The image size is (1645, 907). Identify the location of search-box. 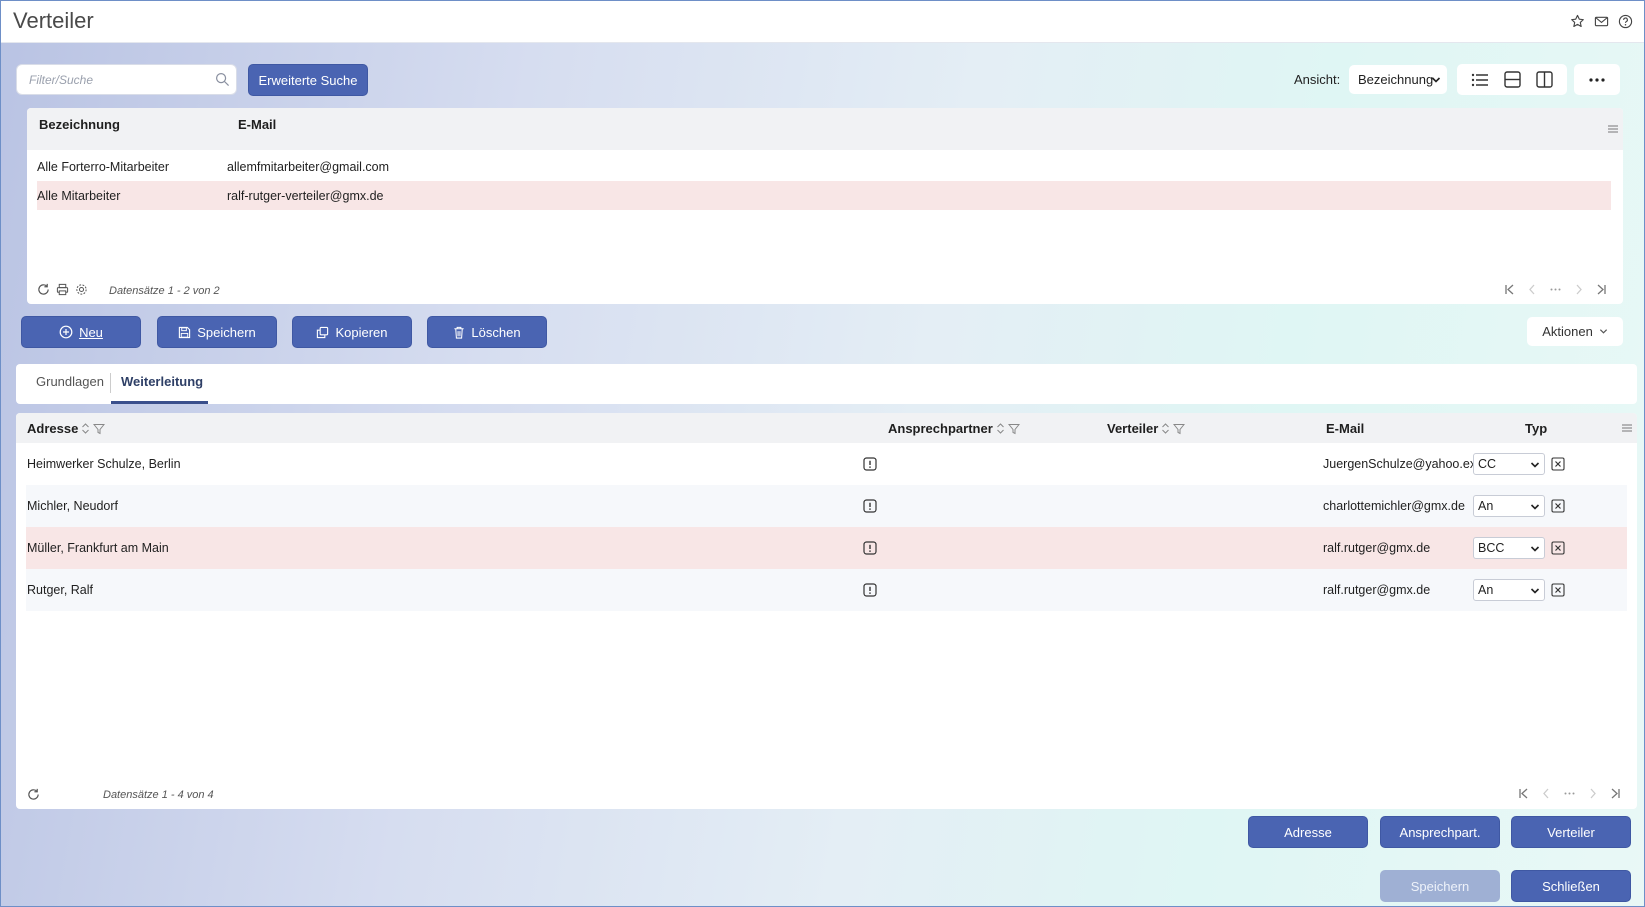
(126, 79).